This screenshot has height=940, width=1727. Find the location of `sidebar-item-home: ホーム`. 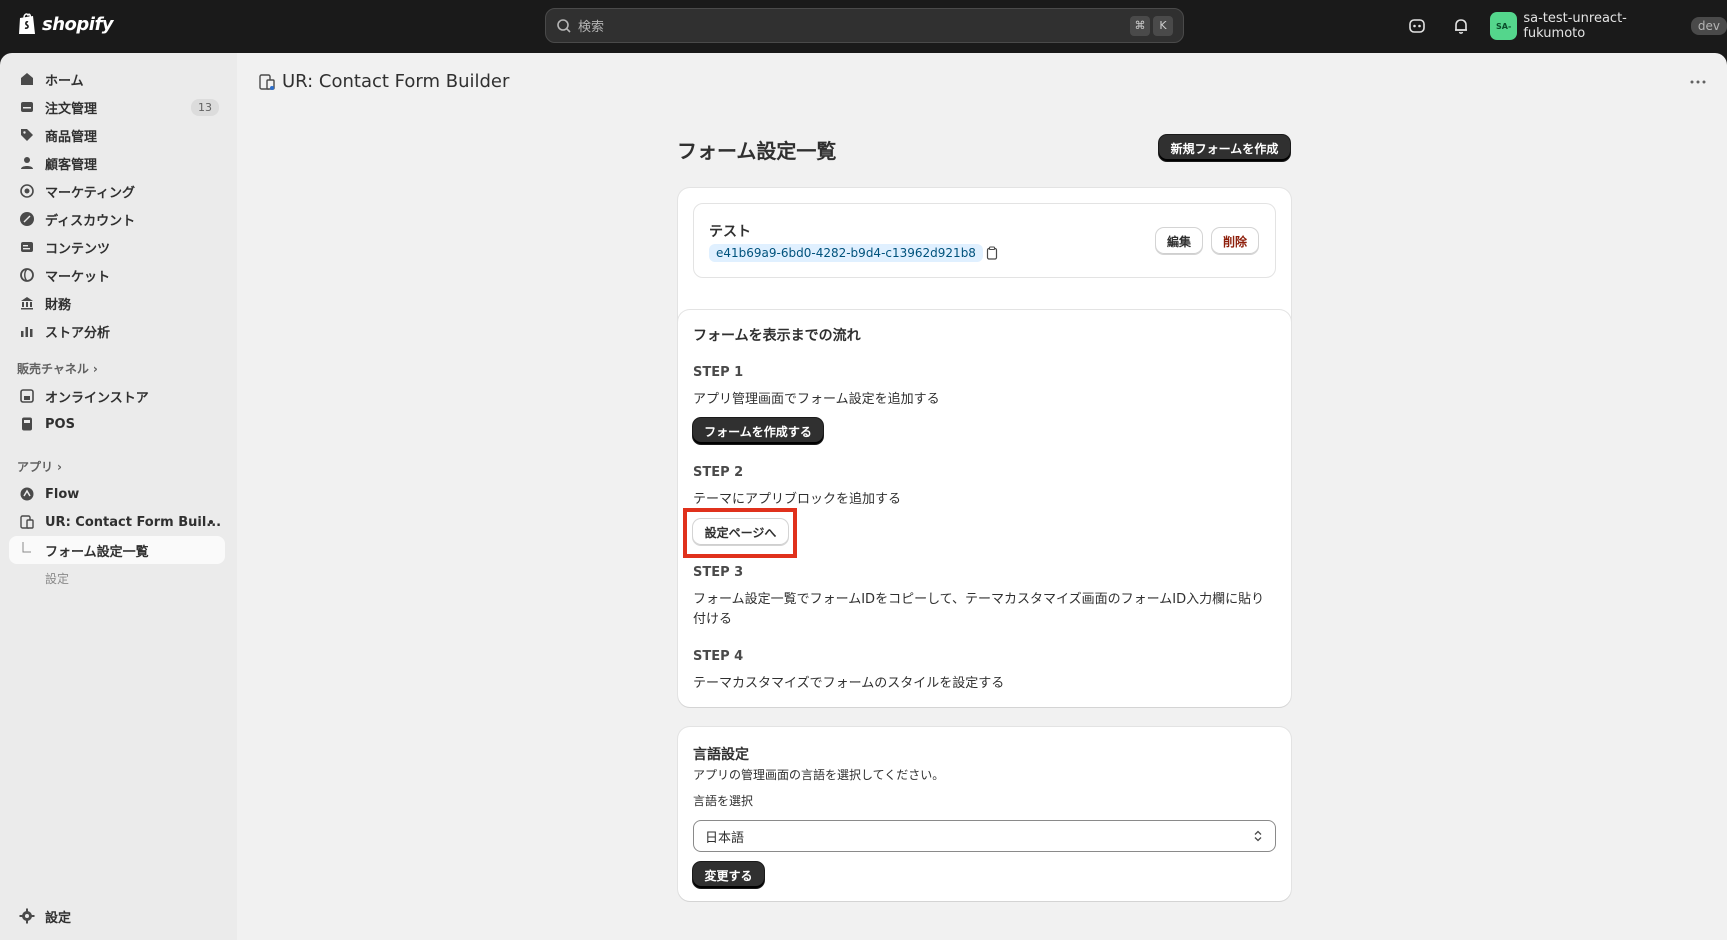

sidebar-item-home: ホーム is located at coordinates (117, 79).